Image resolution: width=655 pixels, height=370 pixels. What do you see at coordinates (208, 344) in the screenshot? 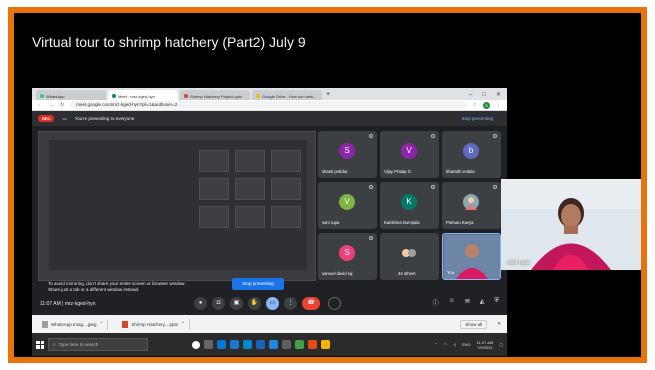
I see `task-view-icon` at bounding box center [208, 344].